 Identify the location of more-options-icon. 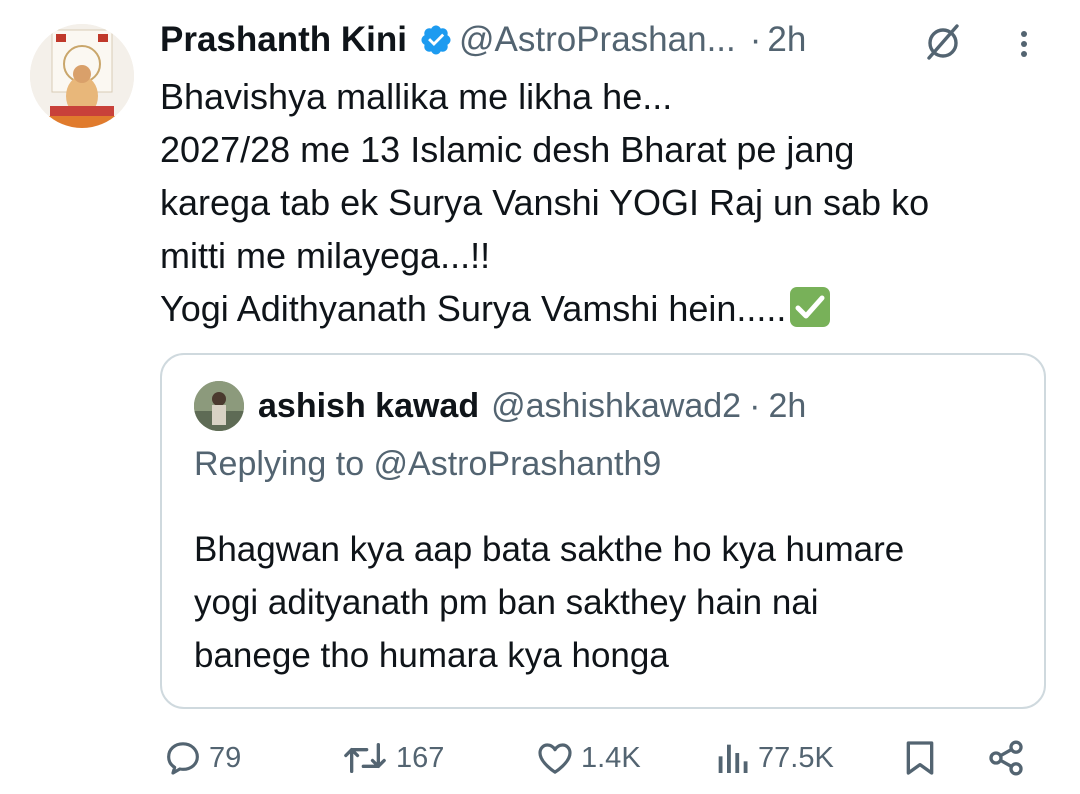
(1024, 44).